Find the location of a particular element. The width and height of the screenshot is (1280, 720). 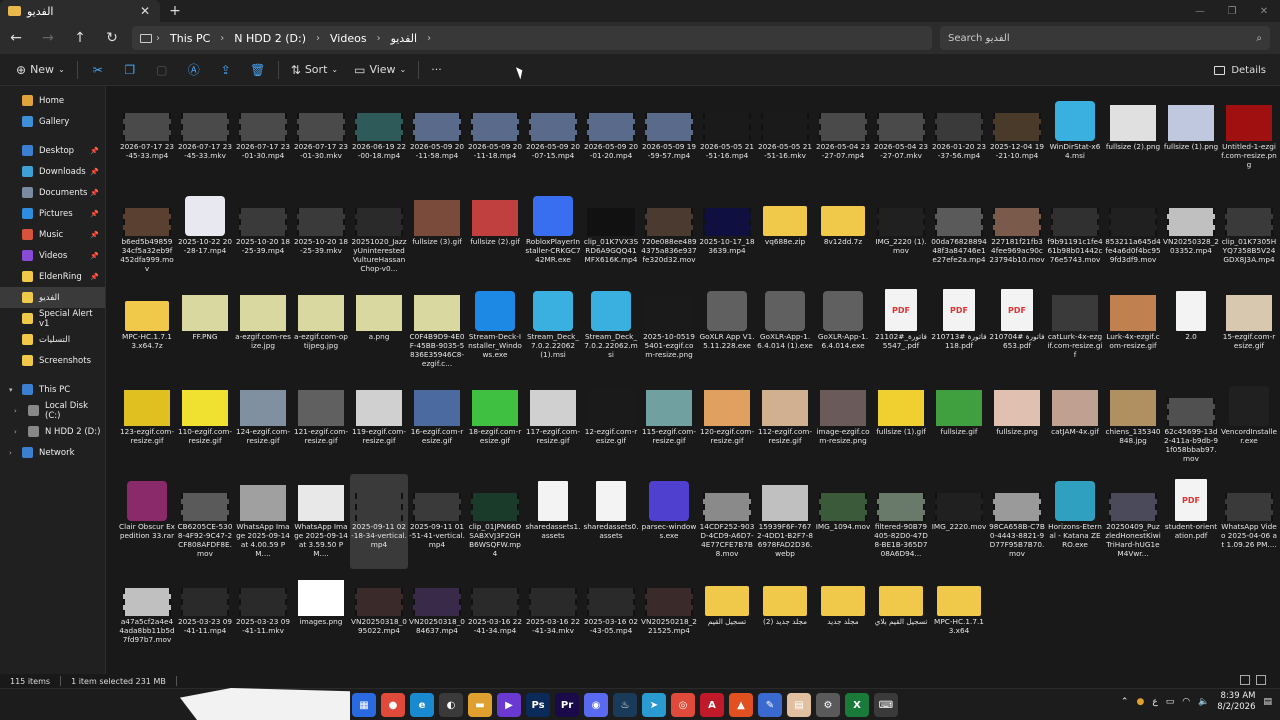

file-item: 2026-05-09 20-11-18.mp4 is located at coordinates (495, 141).